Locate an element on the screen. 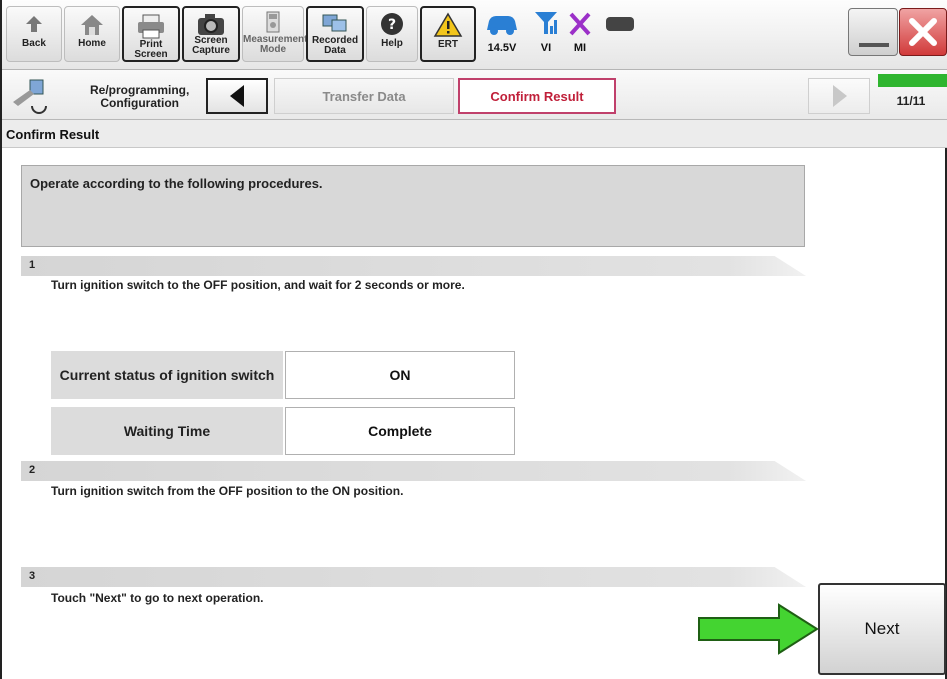  minimize-icon is located at coordinates (874, 45).